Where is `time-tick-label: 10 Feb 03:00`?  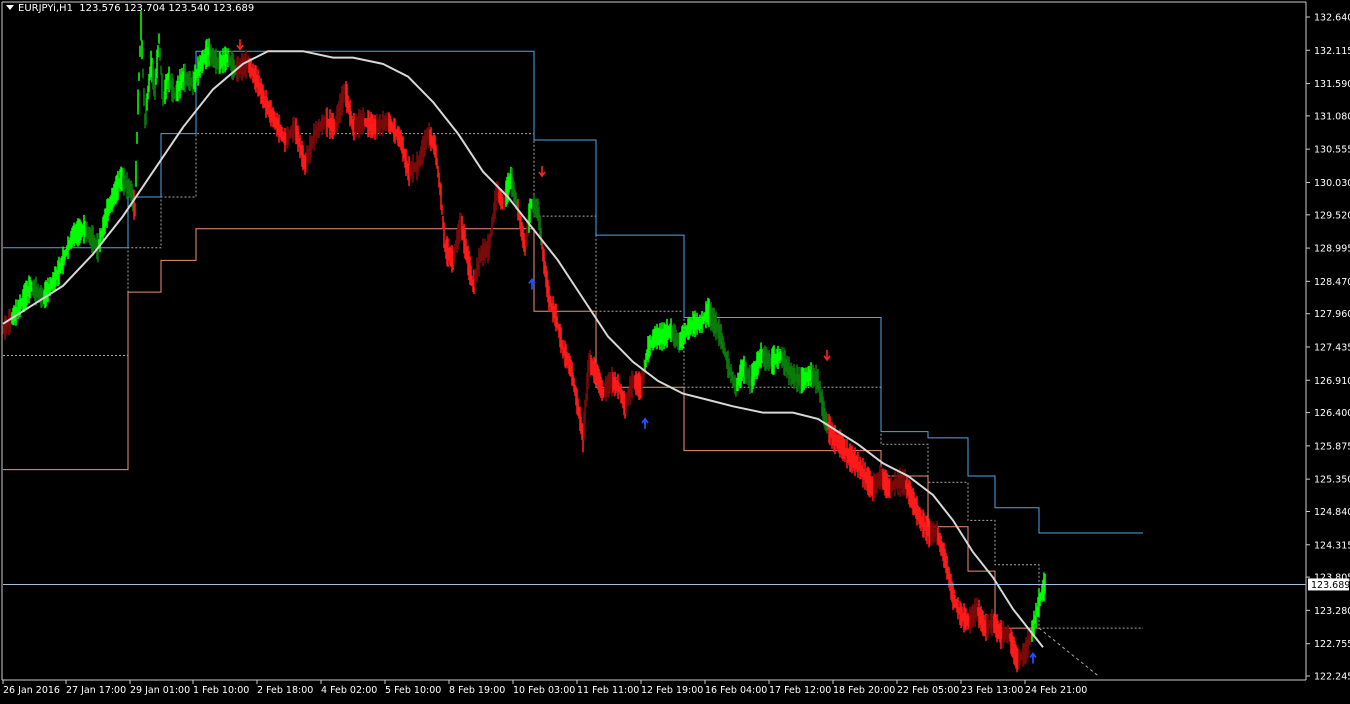
time-tick-label: 10 Feb 03:00 is located at coordinates (544, 690).